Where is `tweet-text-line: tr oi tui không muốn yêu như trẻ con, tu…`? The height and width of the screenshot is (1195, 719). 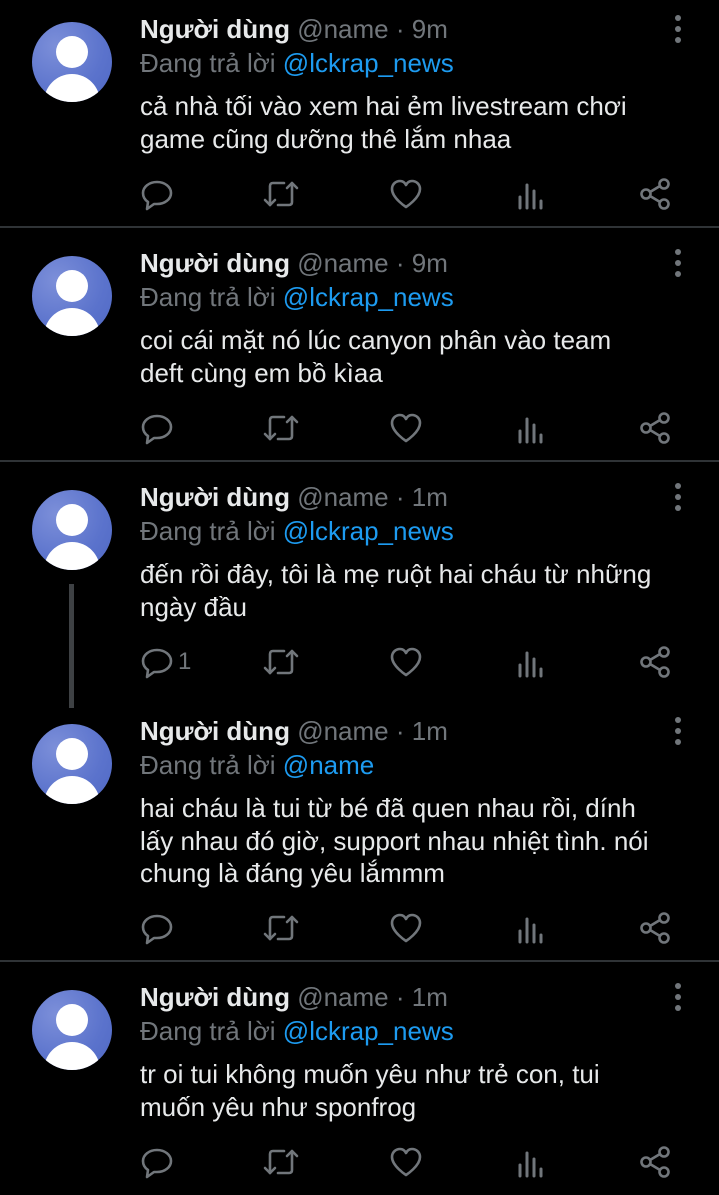
tweet-text-line: tr oi tui không muốn yêu như trẻ con, tu… is located at coordinates (370, 1074).